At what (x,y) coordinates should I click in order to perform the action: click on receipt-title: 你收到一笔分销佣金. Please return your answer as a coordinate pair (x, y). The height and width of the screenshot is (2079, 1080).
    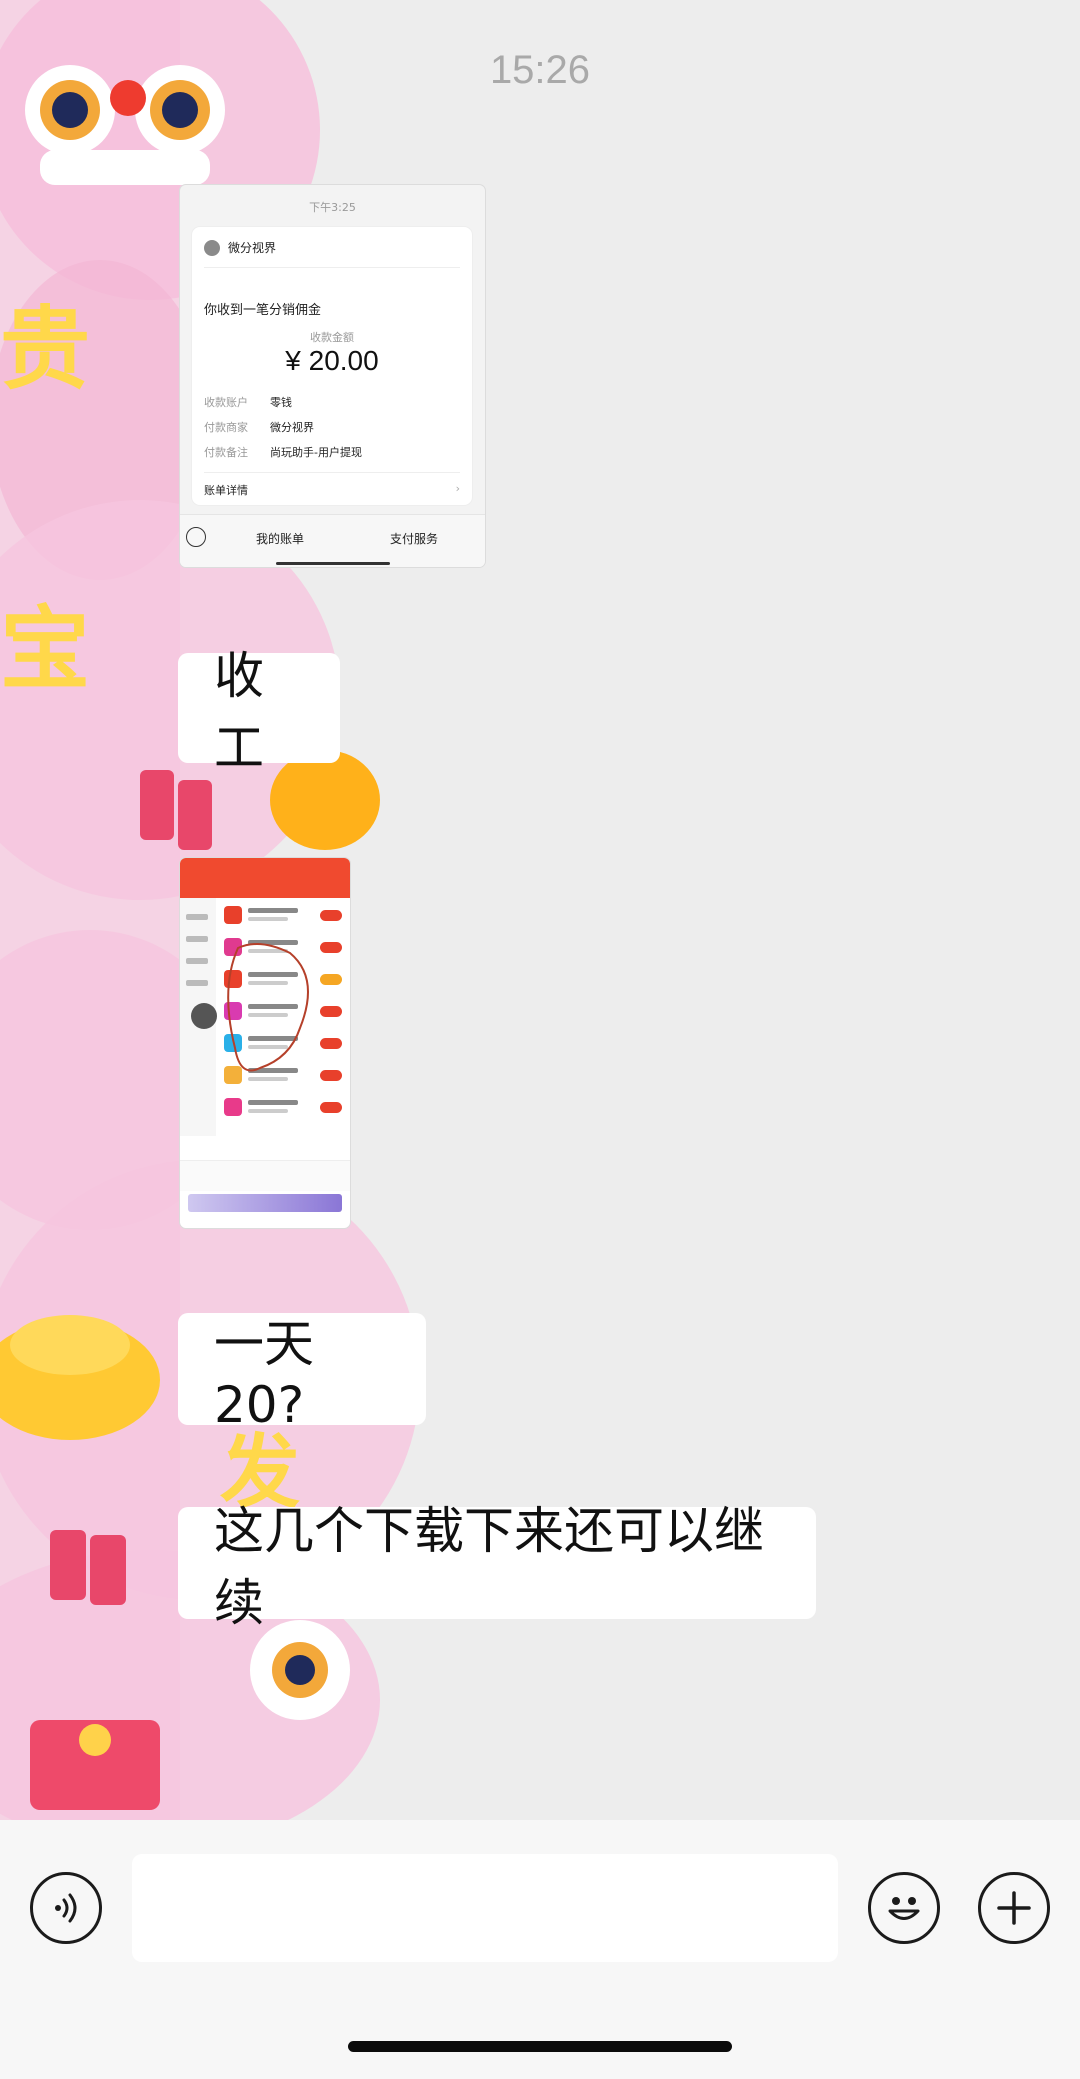
    Looking at the image, I should click on (263, 310).